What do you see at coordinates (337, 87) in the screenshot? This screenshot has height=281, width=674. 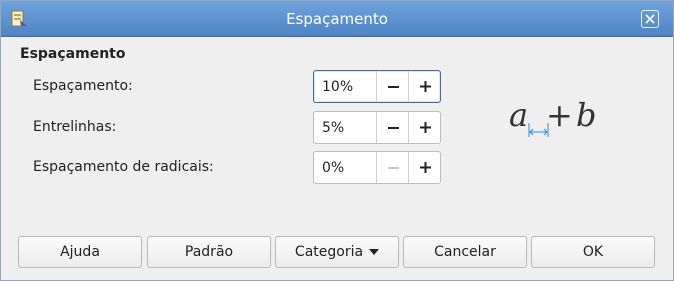 I see `spacing-value: 10%` at bounding box center [337, 87].